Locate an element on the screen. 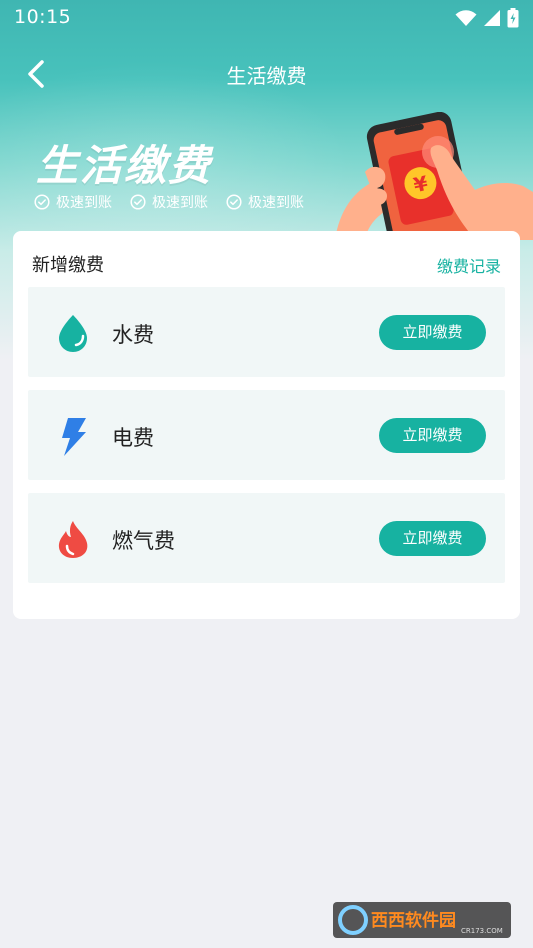 Image resolution: width=533 pixels, height=948 pixels. bill-label: 水费 is located at coordinates (133, 335).